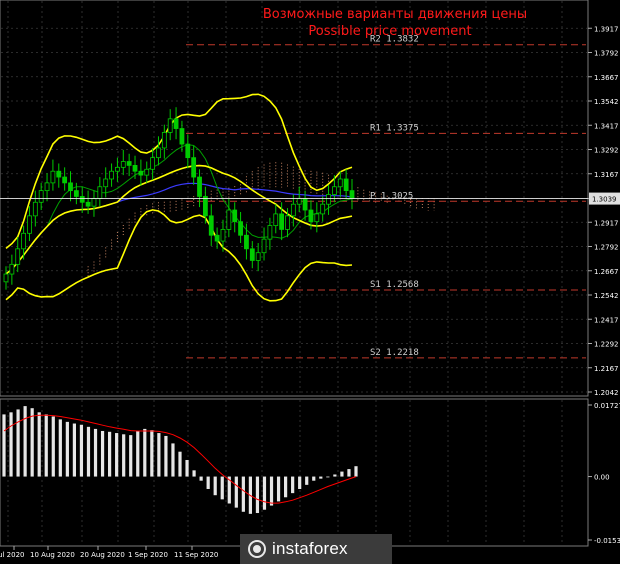 The height and width of the screenshot is (564, 620). I want to click on y-tick-label: 1.3917, so click(606, 29).